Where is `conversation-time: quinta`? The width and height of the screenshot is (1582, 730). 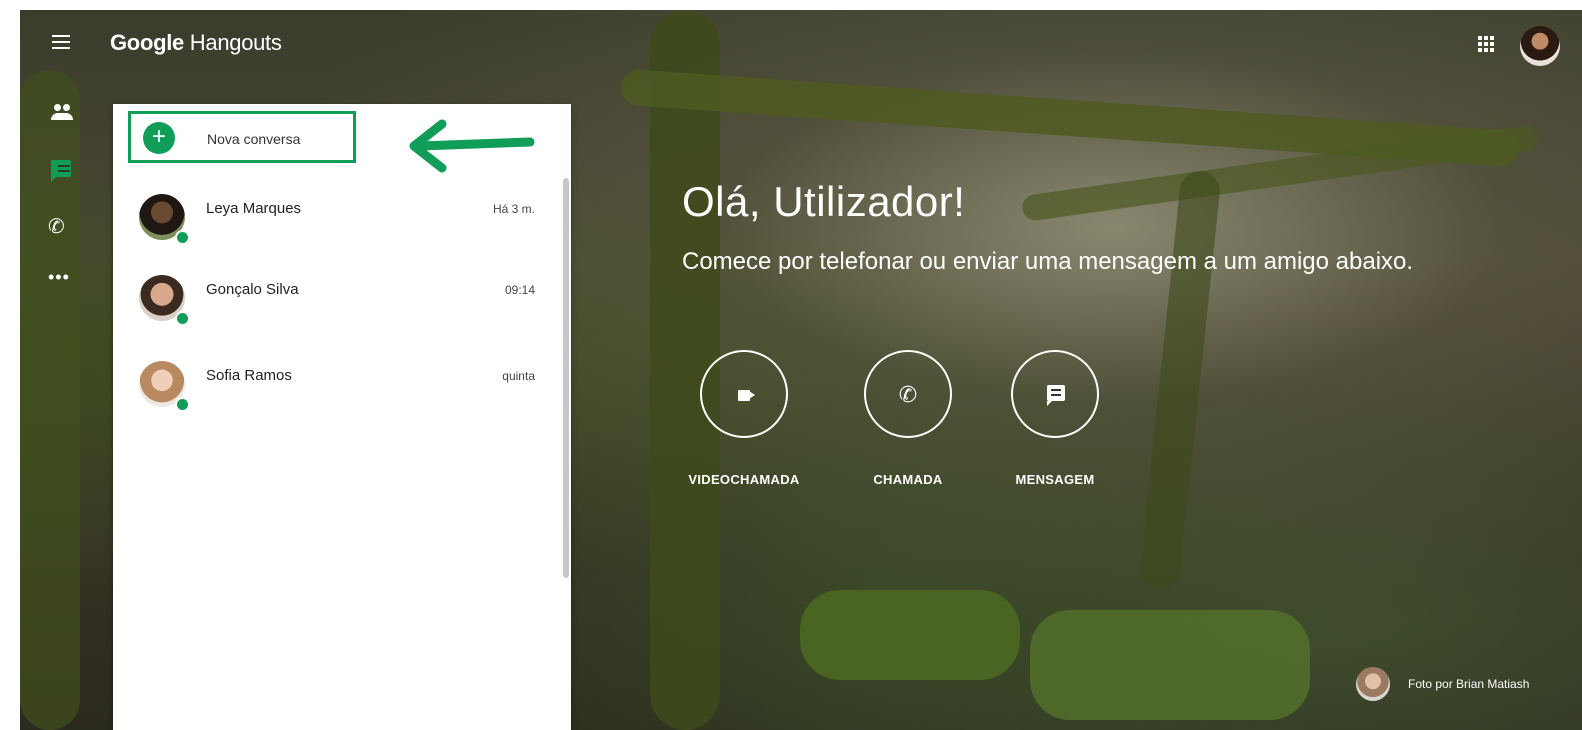
conversation-time: quinta is located at coordinates (518, 376).